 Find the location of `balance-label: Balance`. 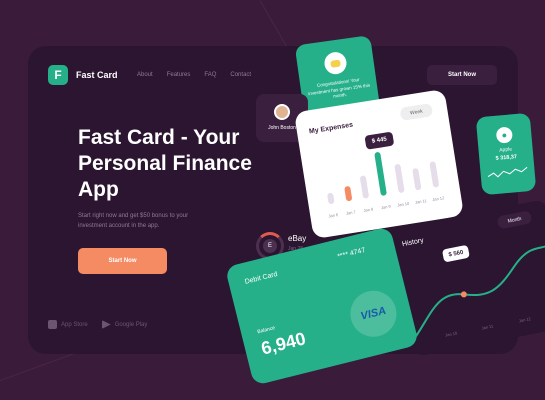

balance-label: Balance is located at coordinates (266, 330).